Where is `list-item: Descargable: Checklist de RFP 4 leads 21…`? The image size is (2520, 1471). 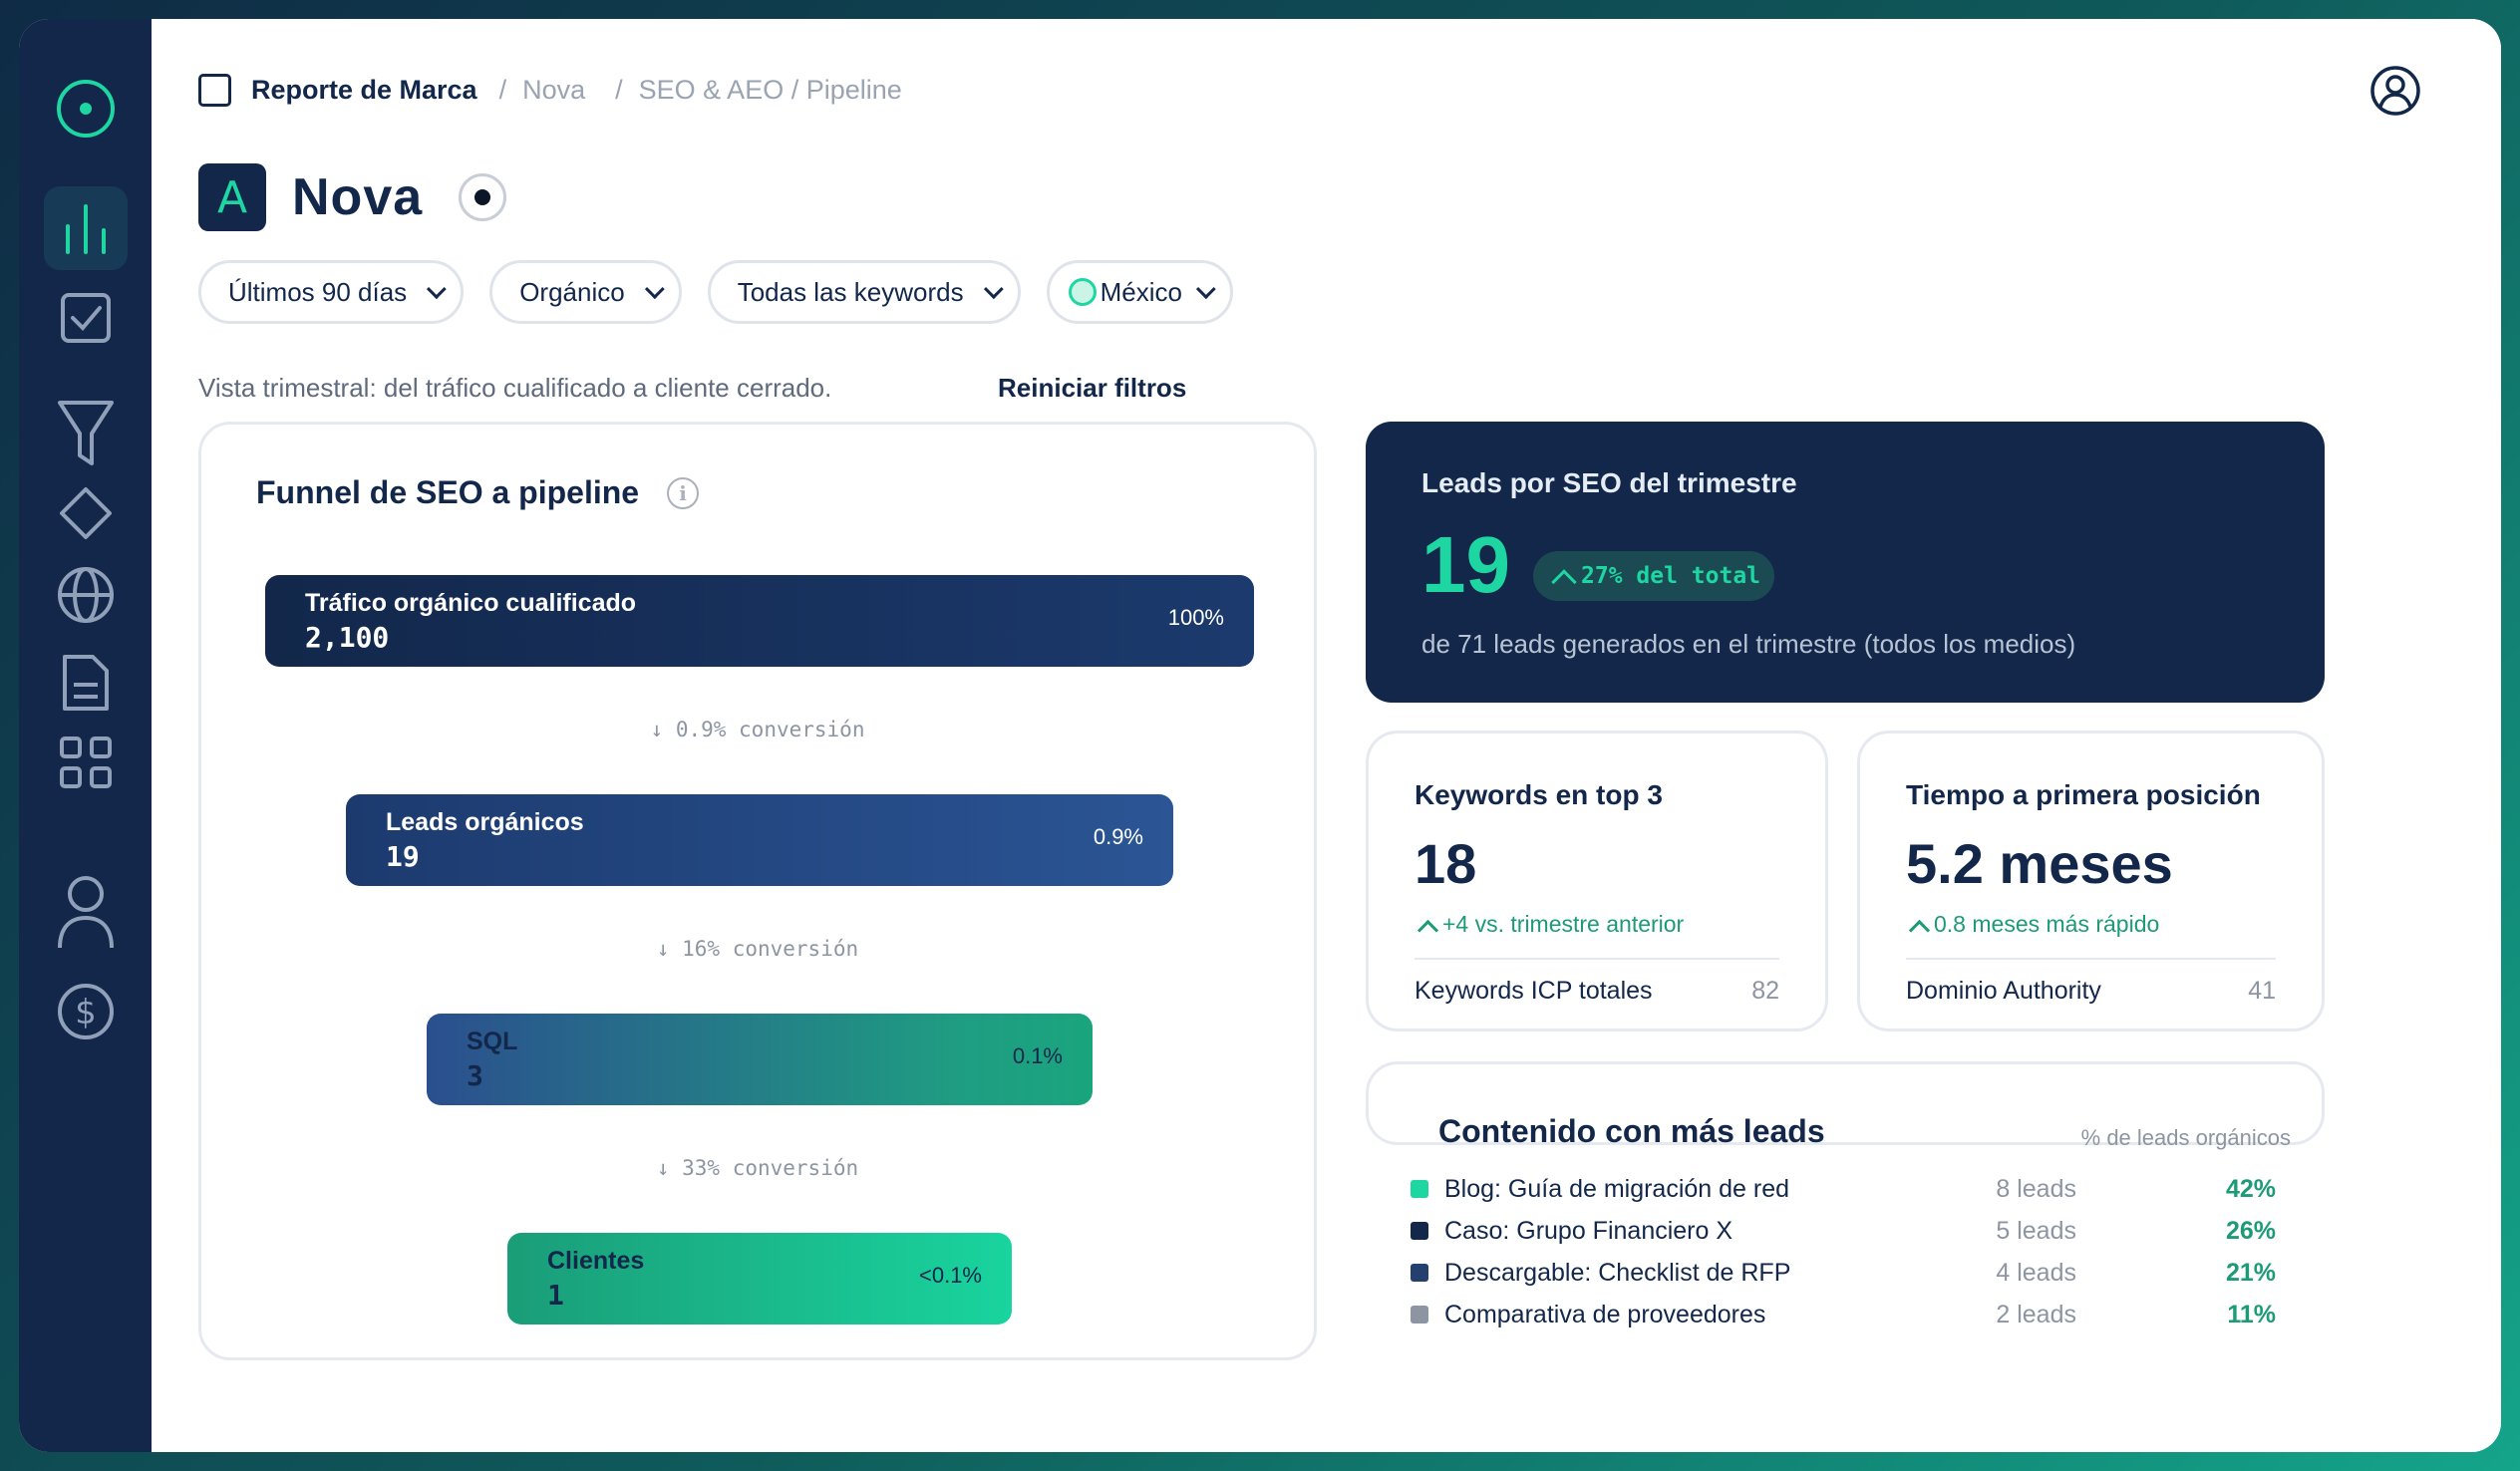 list-item: Descargable: Checklist de RFP 4 leads 21… is located at coordinates (1843, 1273).